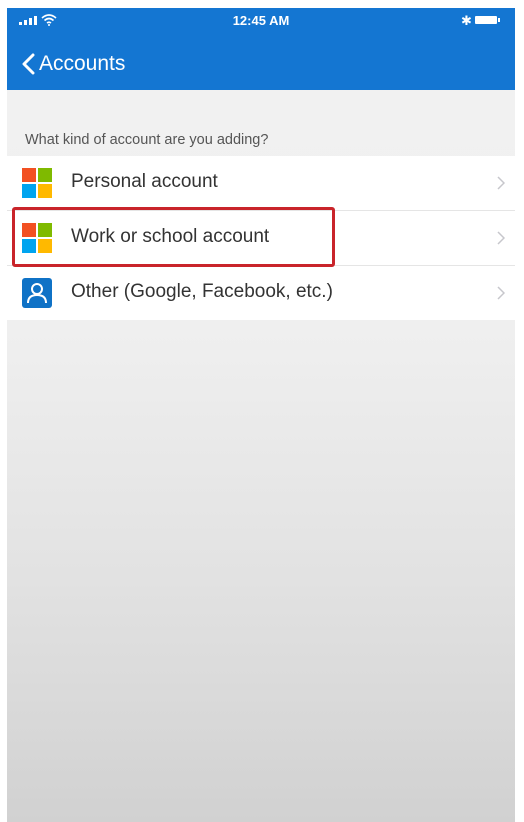  I want to click on status-time: 12:45 AM, so click(261, 20).